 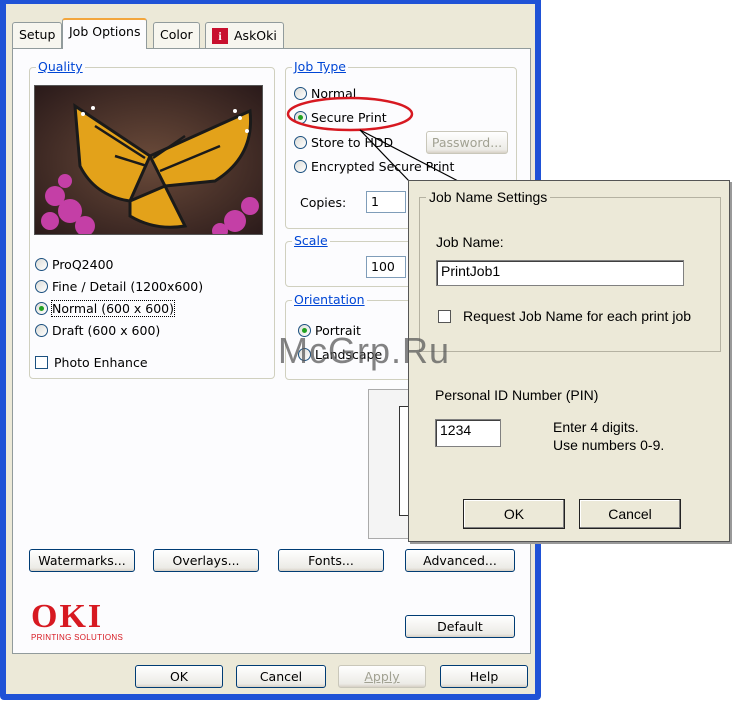 I want to click on popup-ok-label: OK, so click(x=514, y=514).